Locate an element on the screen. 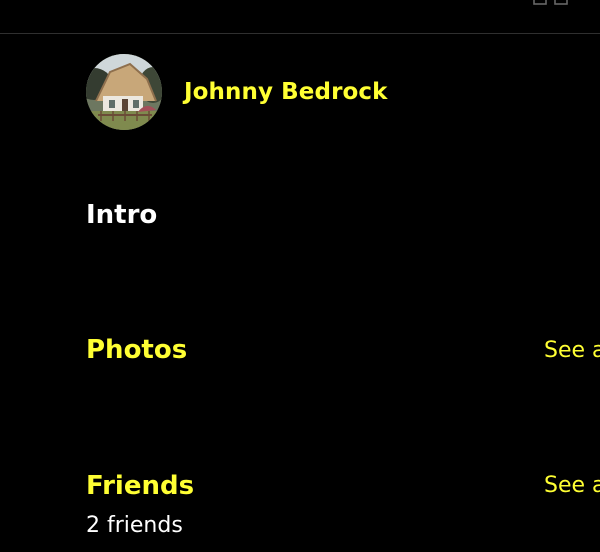 This screenshot has height=552, width=600. profile-header: Johnny Bedrock is located at coordinates (237, 92).